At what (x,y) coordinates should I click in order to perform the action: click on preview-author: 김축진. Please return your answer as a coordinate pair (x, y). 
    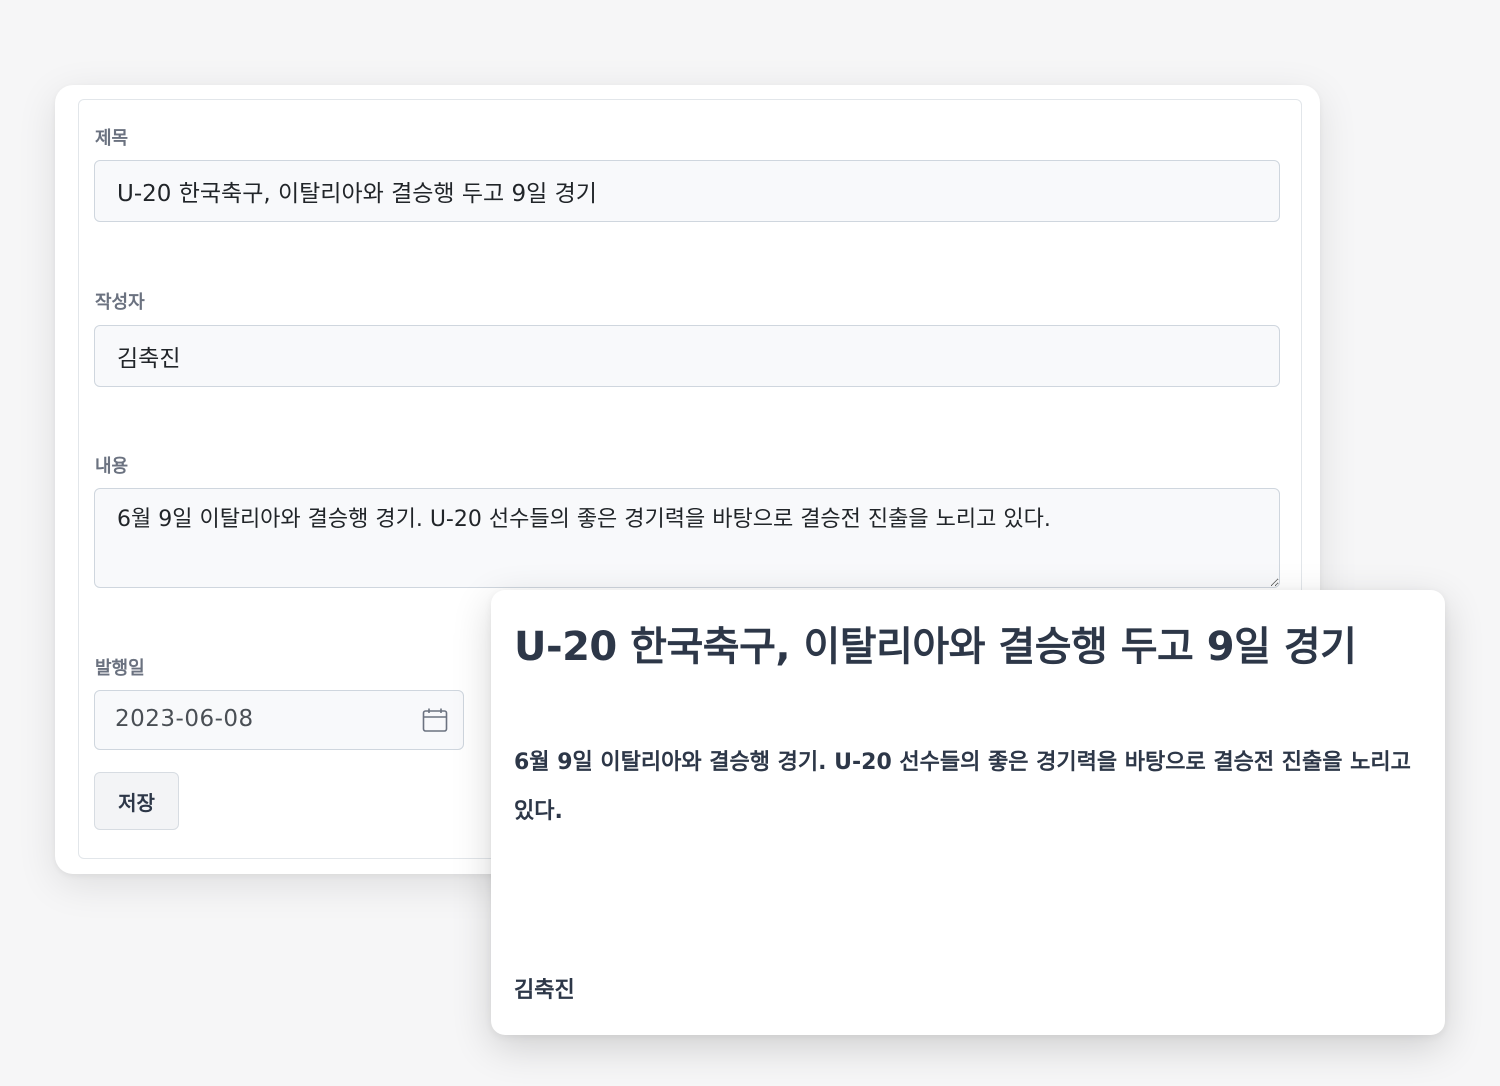
    Looking at the image, I should click on (544, 990).